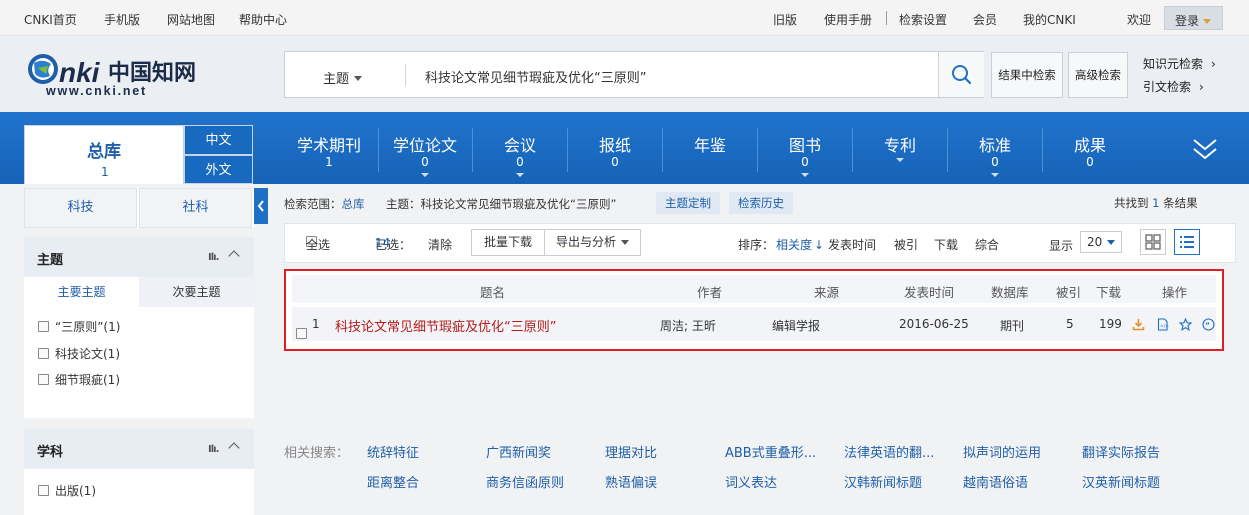  I want to click on link-manual: 使用手册, so click(848, 19).